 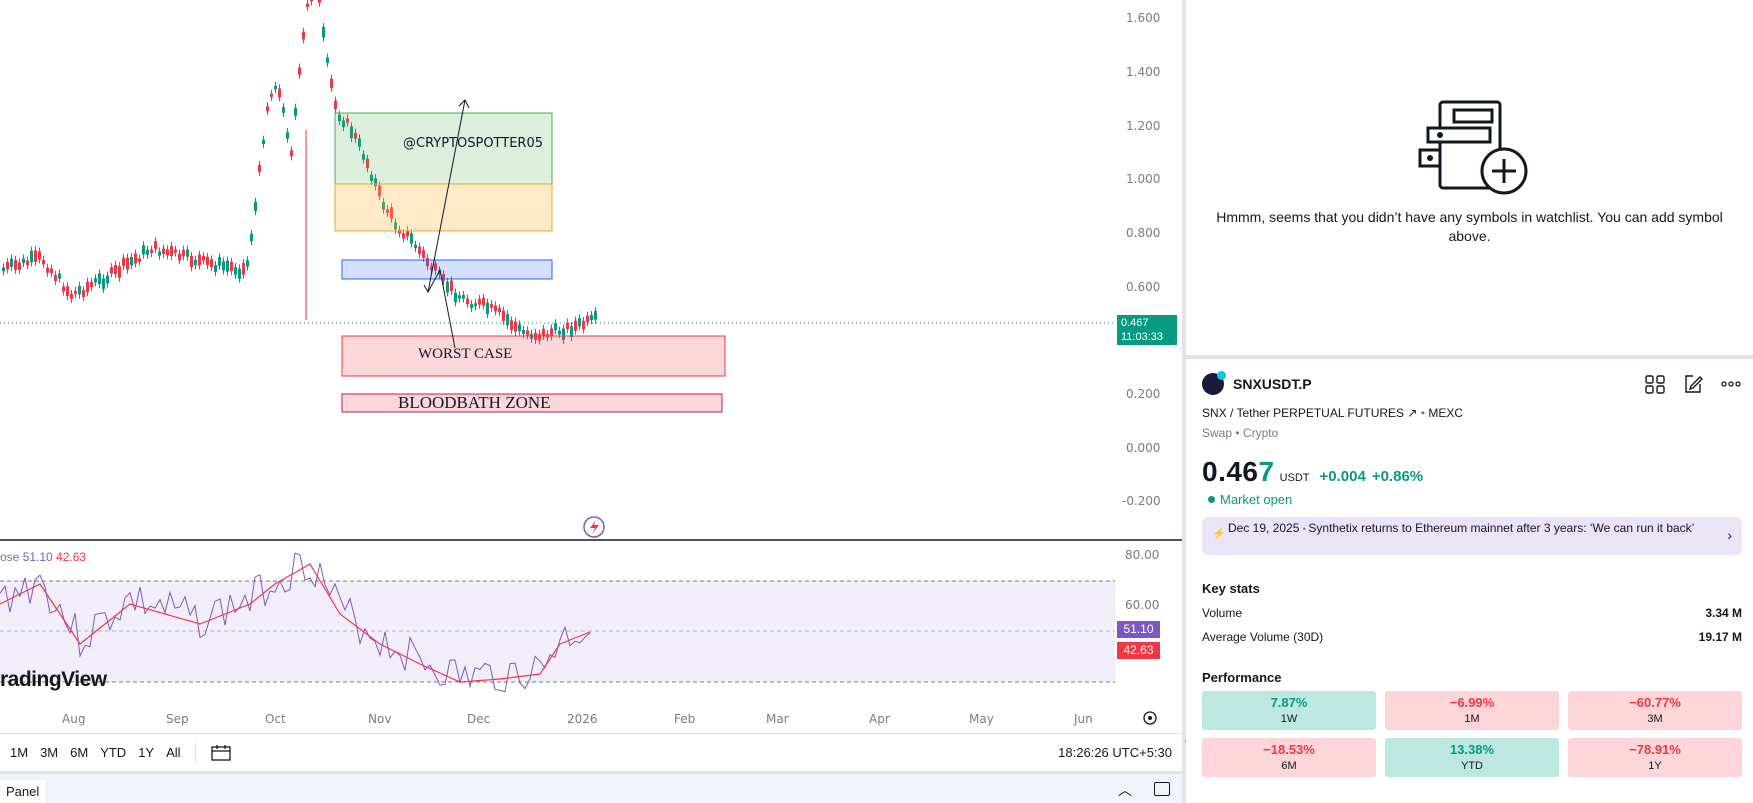 What do you see at coordinates (465, 354) in the screenshot?
I see `worst-case-label: WORST CASE` at bounding box center [465, 354].